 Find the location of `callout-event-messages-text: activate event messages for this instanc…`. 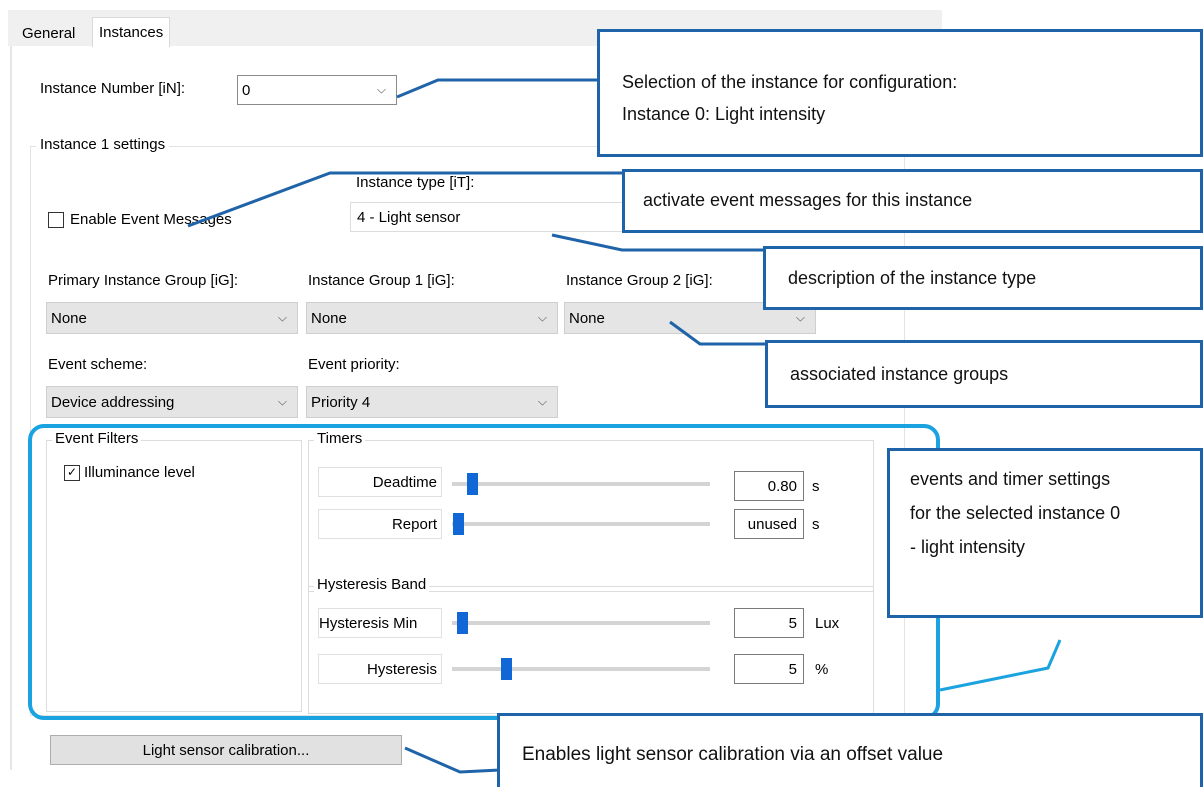

callout-event-messages-text: activate event messages for this instanc… is located at coordinates (808, 200).